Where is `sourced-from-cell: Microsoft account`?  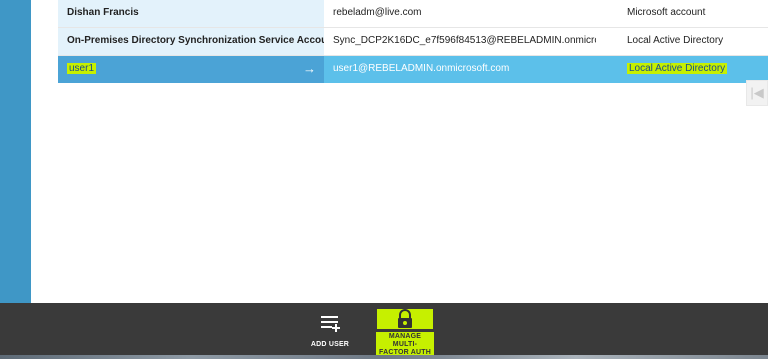 sourced-from-cell: Microsoft account is located at coordinates (666, 12).